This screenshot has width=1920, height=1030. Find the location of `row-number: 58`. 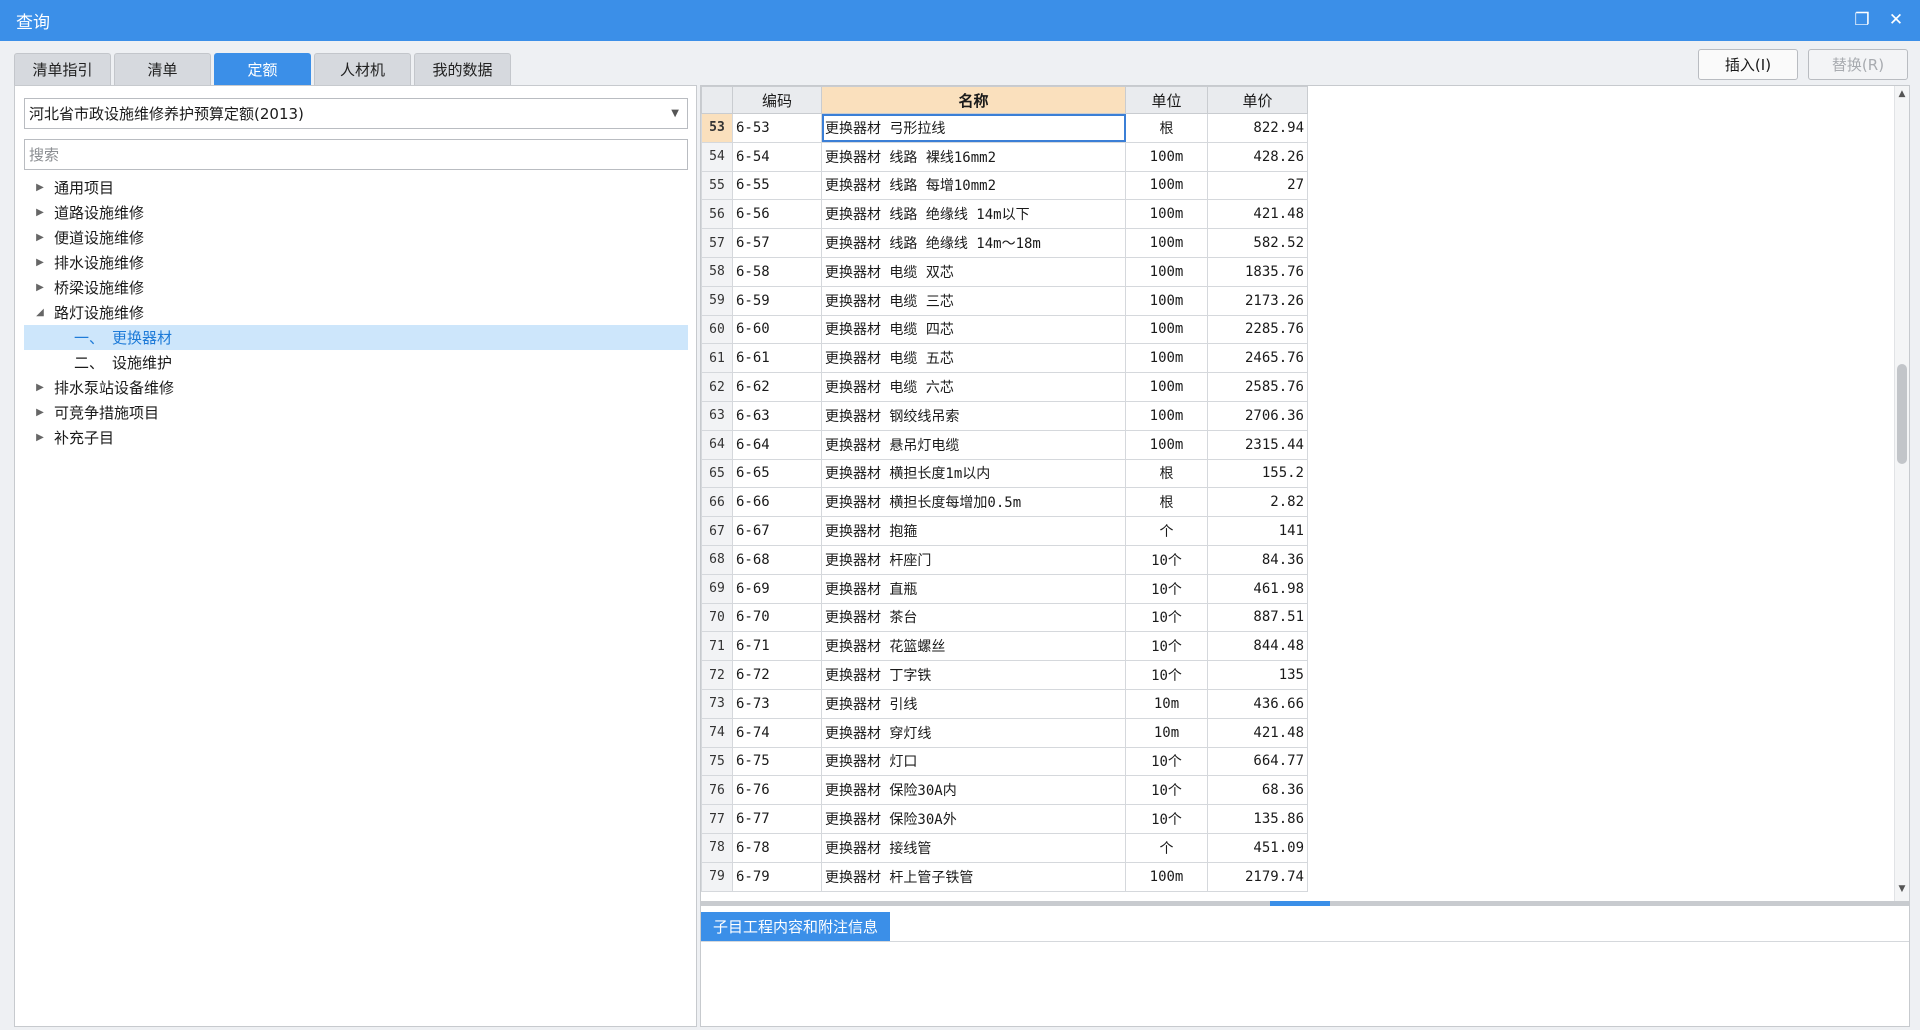

row-number: 58 is located at coordinates (717, 271).